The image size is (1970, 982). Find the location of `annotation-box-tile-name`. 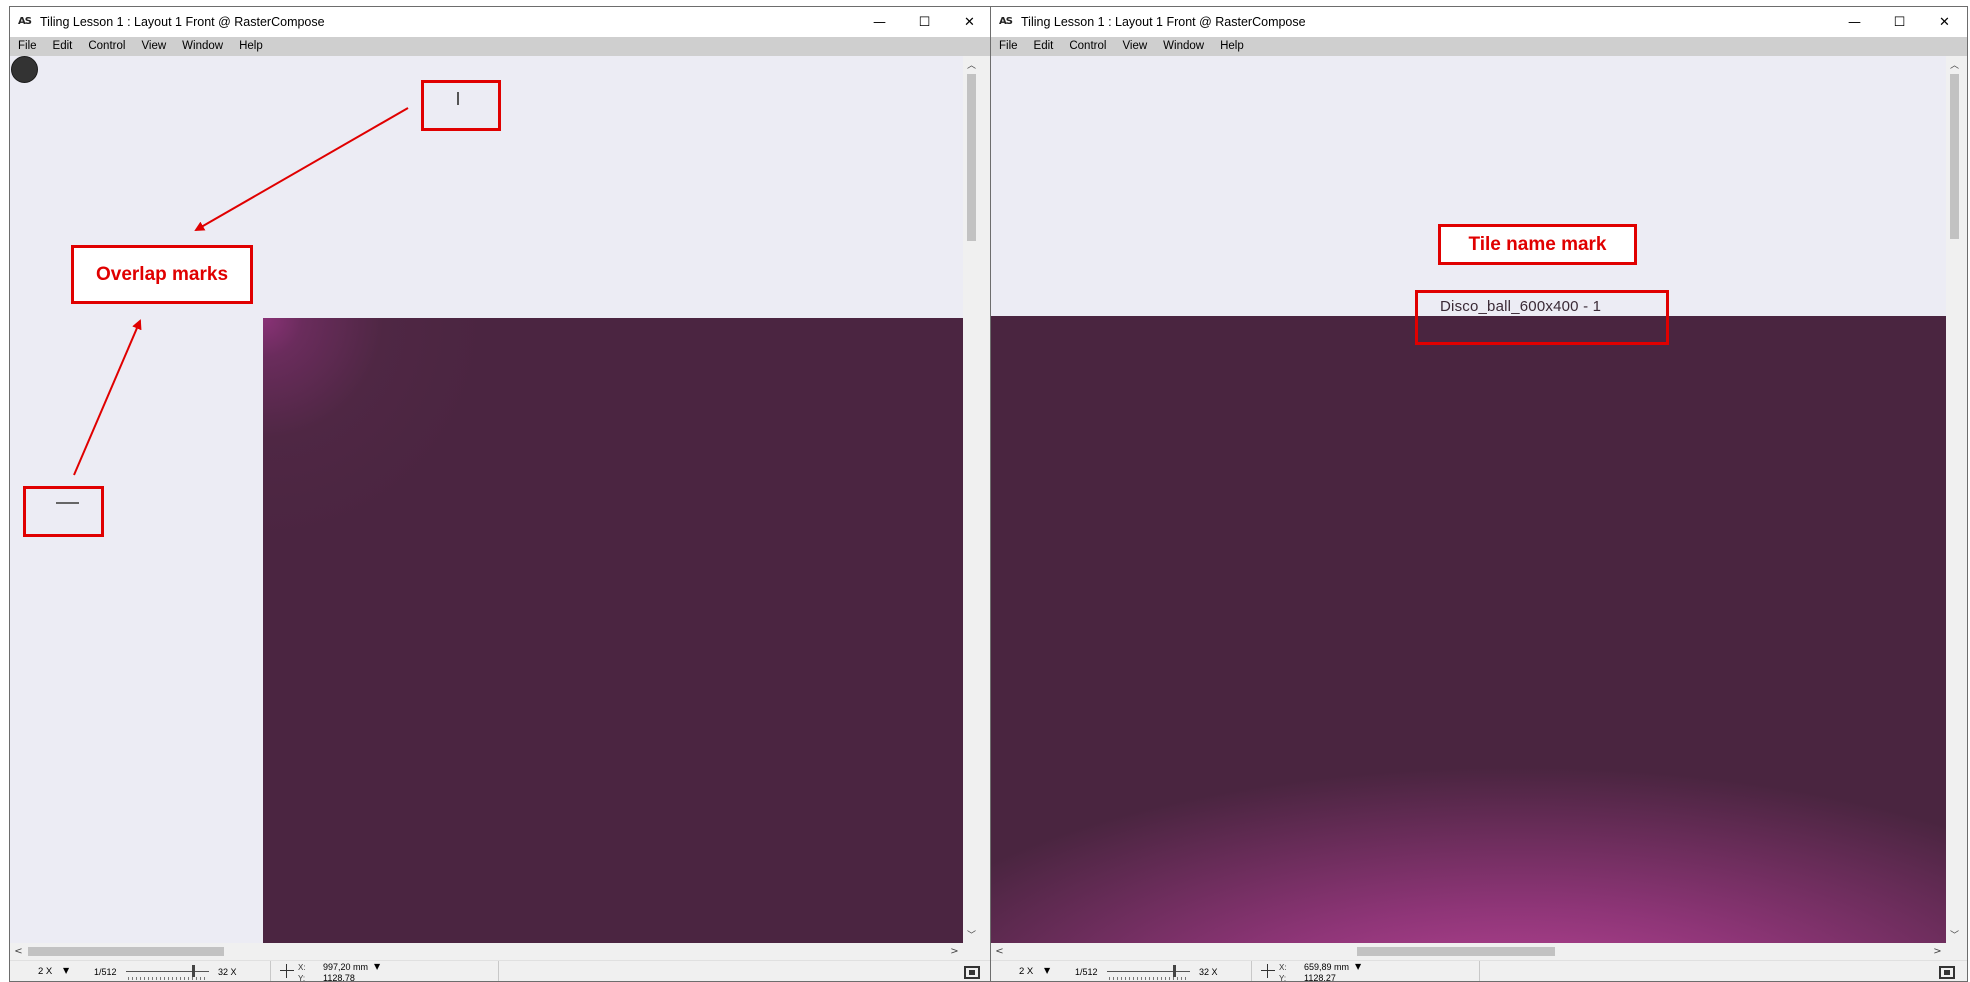

annotation-box-tile-name is located at coordinates (1542, 317).